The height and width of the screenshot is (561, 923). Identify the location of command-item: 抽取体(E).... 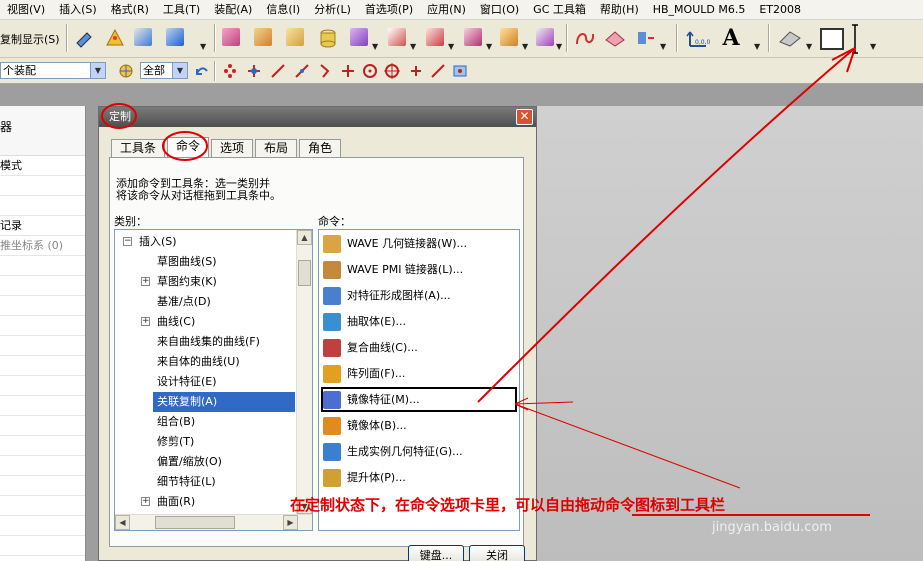
(364, 322).